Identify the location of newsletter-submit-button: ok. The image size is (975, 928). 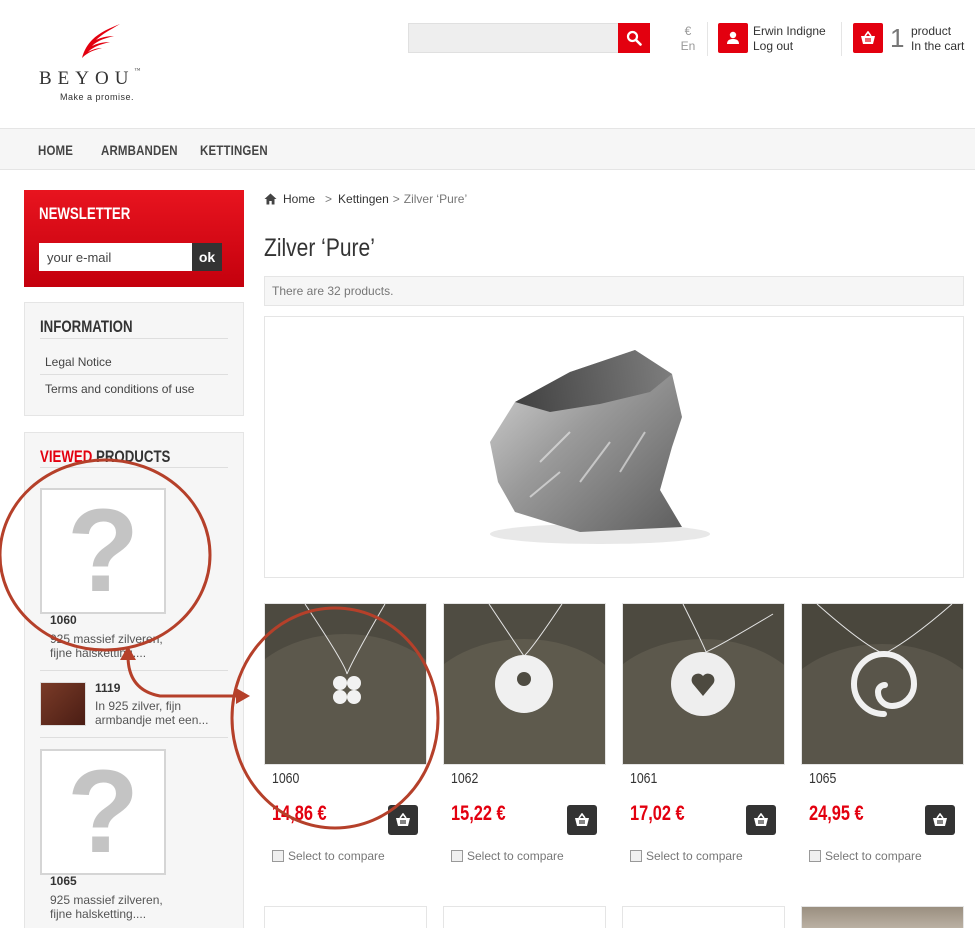
(207, 257).